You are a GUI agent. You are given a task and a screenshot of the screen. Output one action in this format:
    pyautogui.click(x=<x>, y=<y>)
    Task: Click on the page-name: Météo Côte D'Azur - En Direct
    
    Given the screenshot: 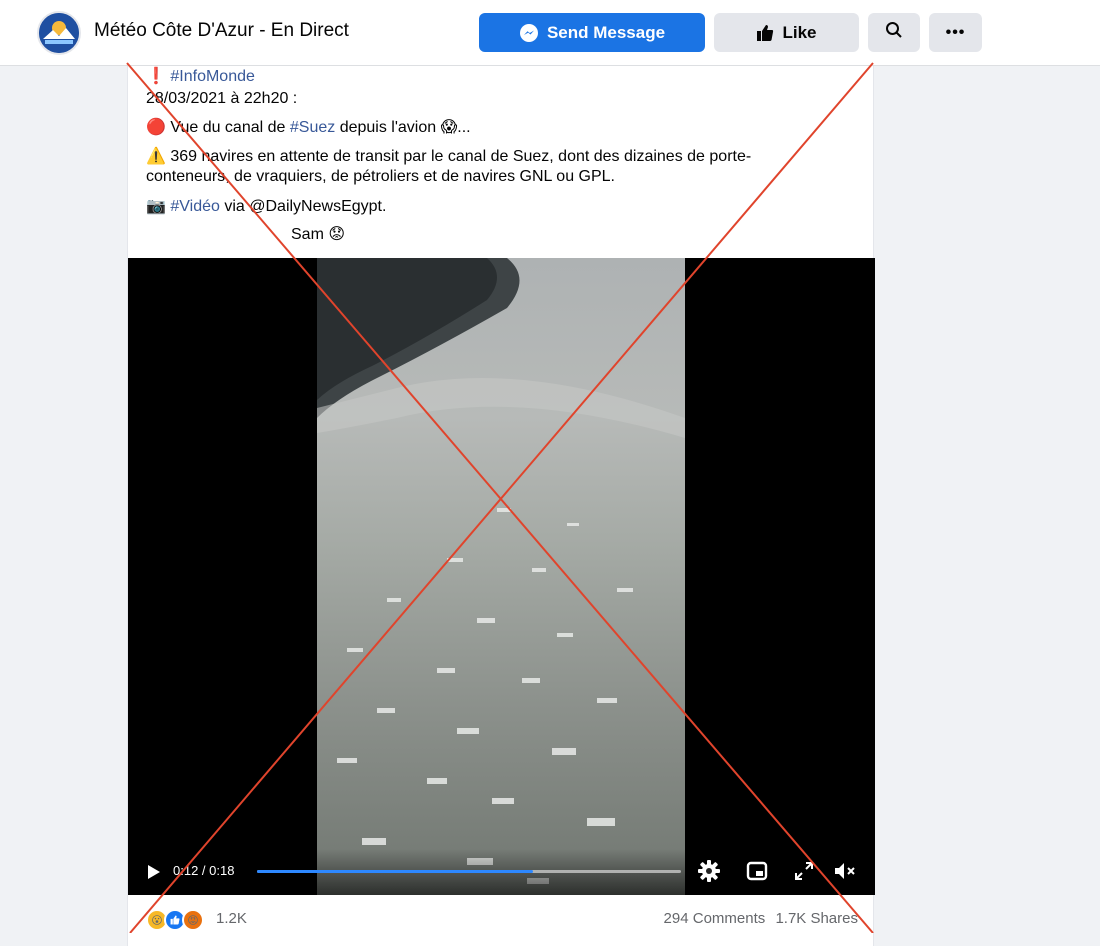 What is the action you would take?
    pyautogui.click(x=221, y=31)
    